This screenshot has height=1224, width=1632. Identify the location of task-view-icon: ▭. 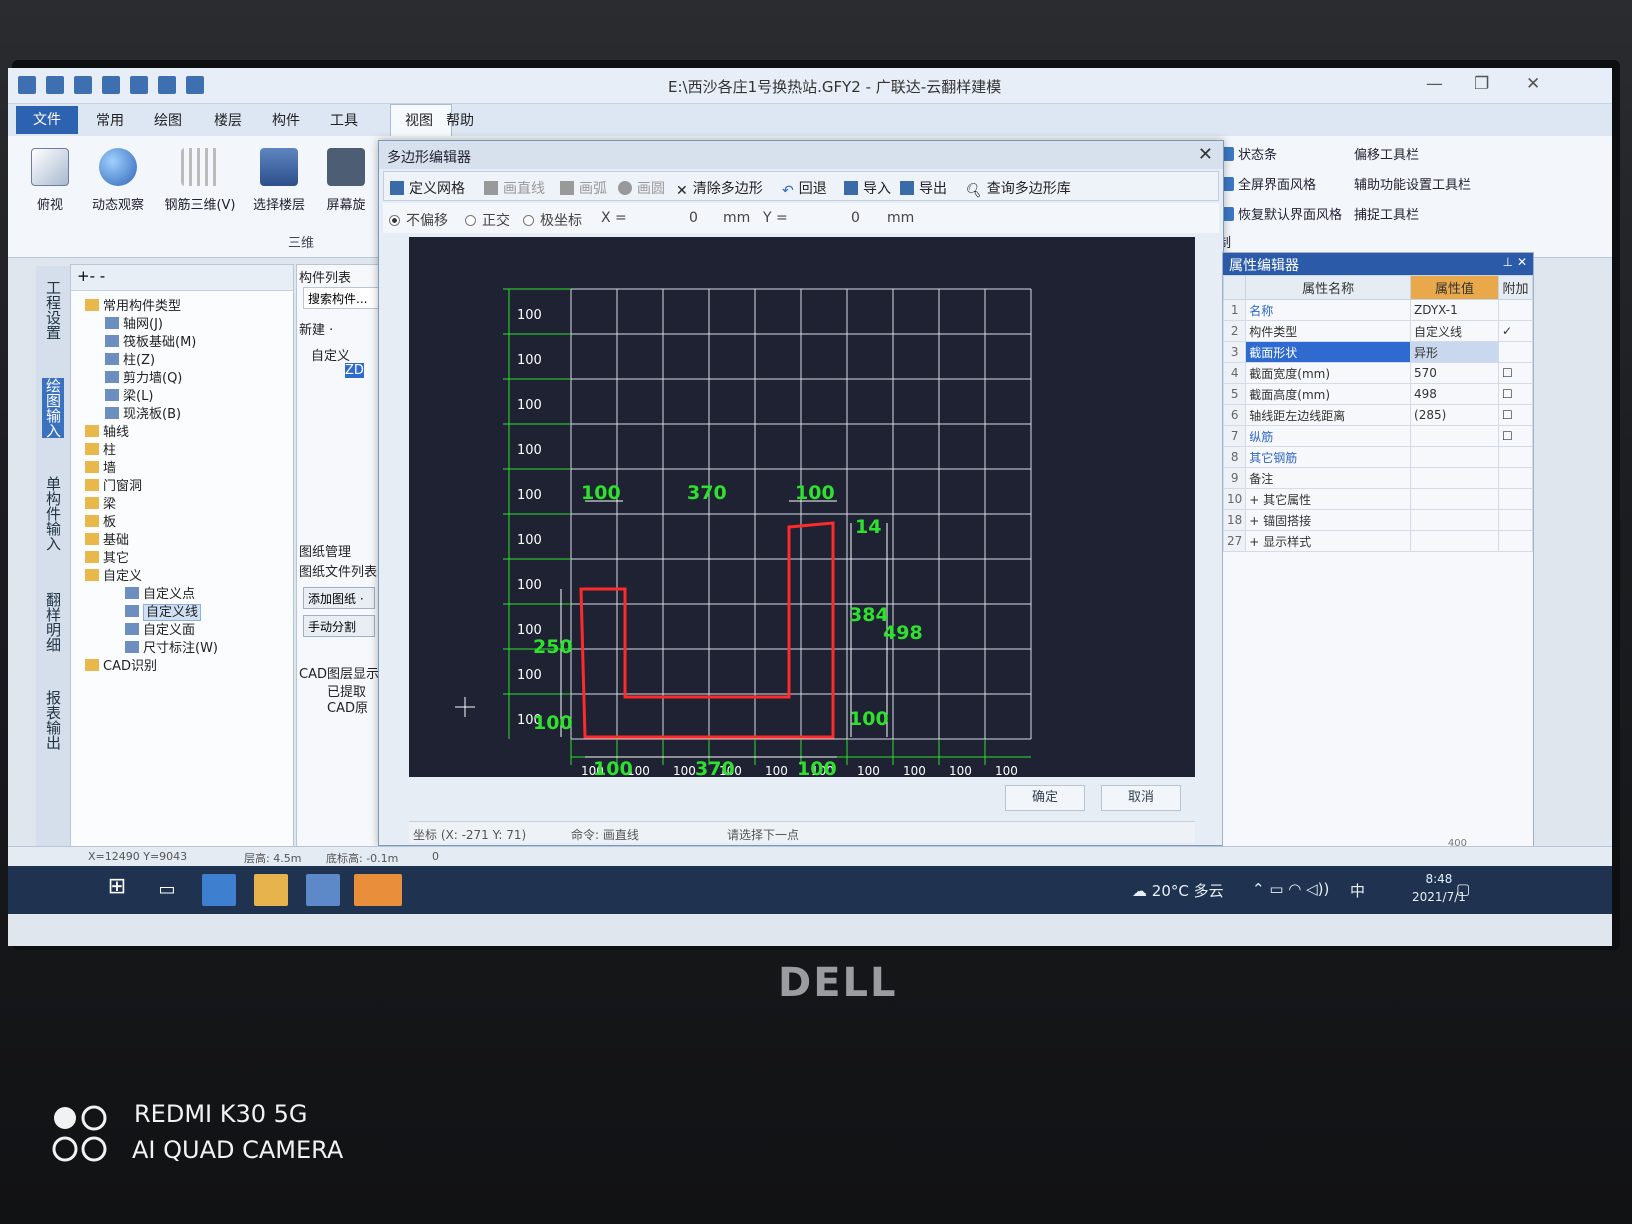
(167, 890).